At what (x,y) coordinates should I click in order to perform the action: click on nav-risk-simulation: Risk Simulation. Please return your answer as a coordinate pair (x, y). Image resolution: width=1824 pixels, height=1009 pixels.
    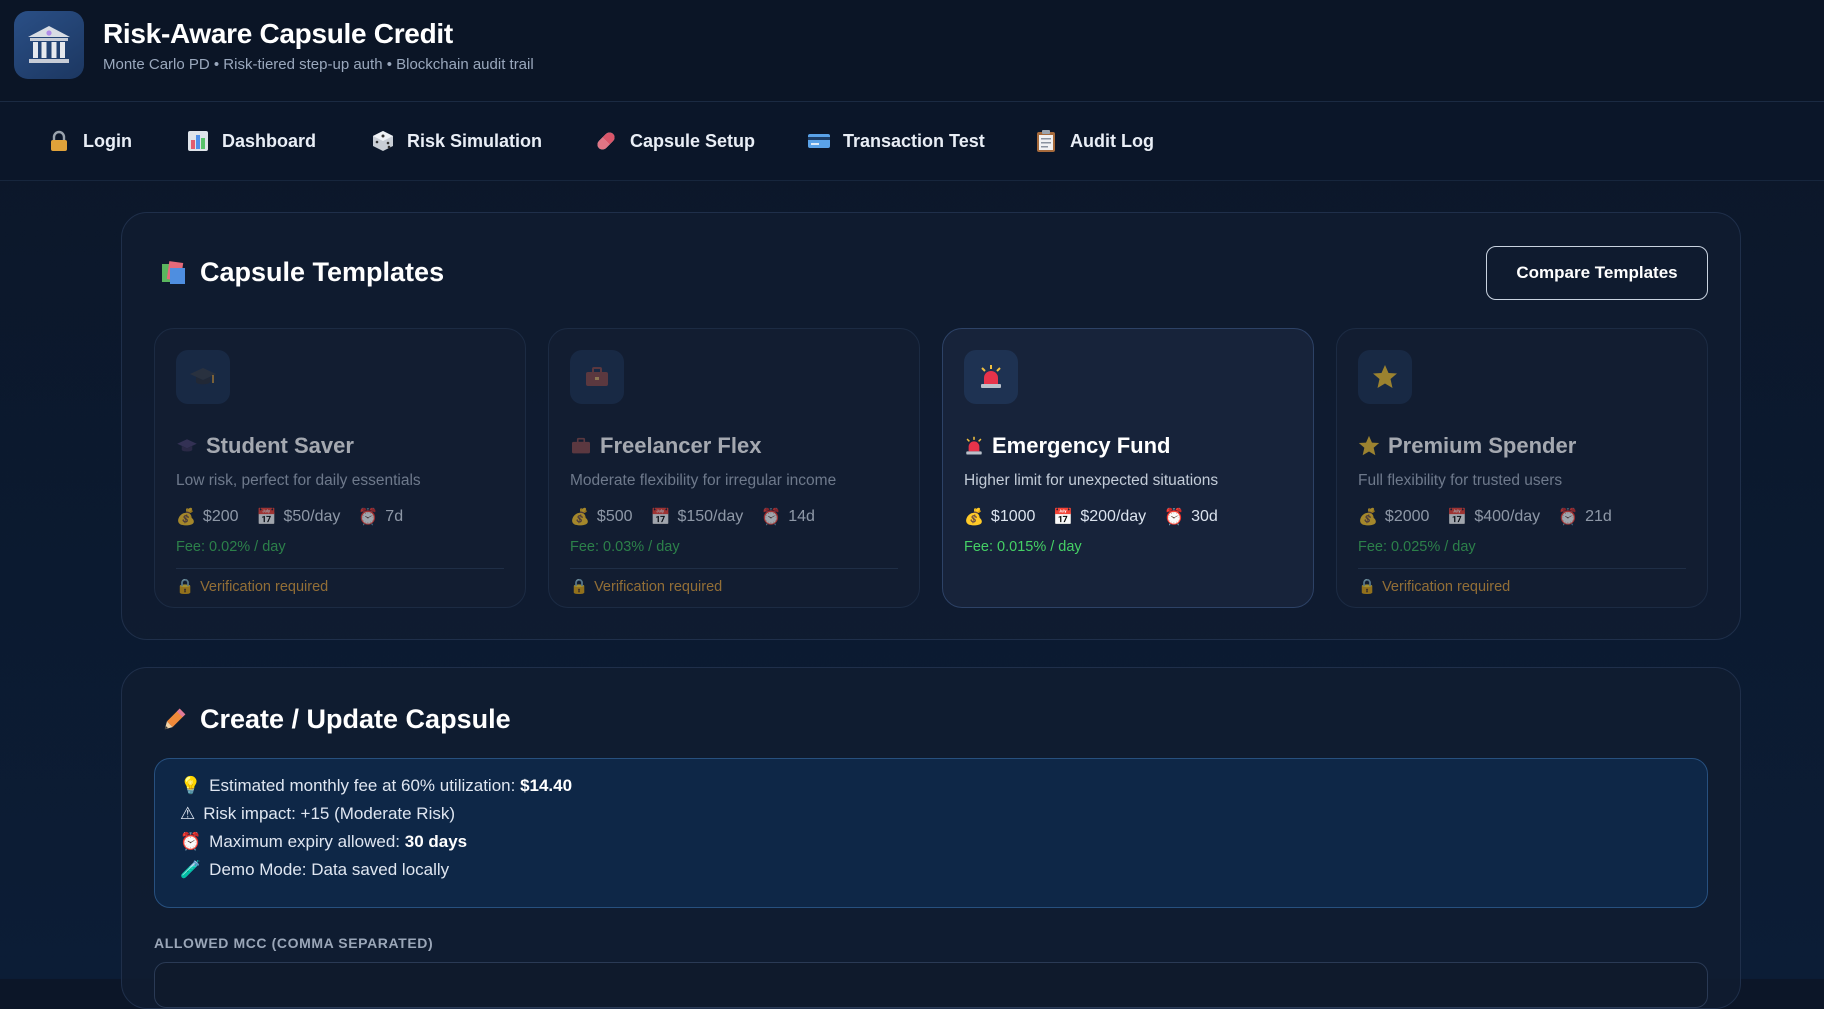
    Looking at the image, I should click on (456, 141).